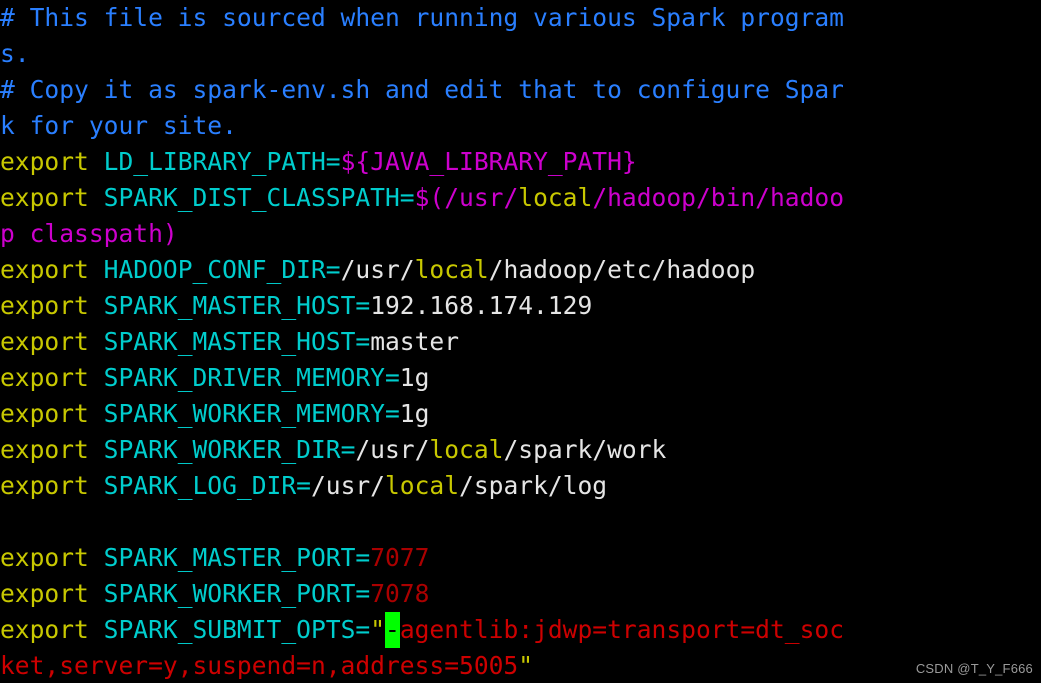  What do you see at coordinates (251, 413) in the screenshot?
I see `terminal-text-variable: SPARK_WORKER_MEMORY=` at bounding box center [251, 413].